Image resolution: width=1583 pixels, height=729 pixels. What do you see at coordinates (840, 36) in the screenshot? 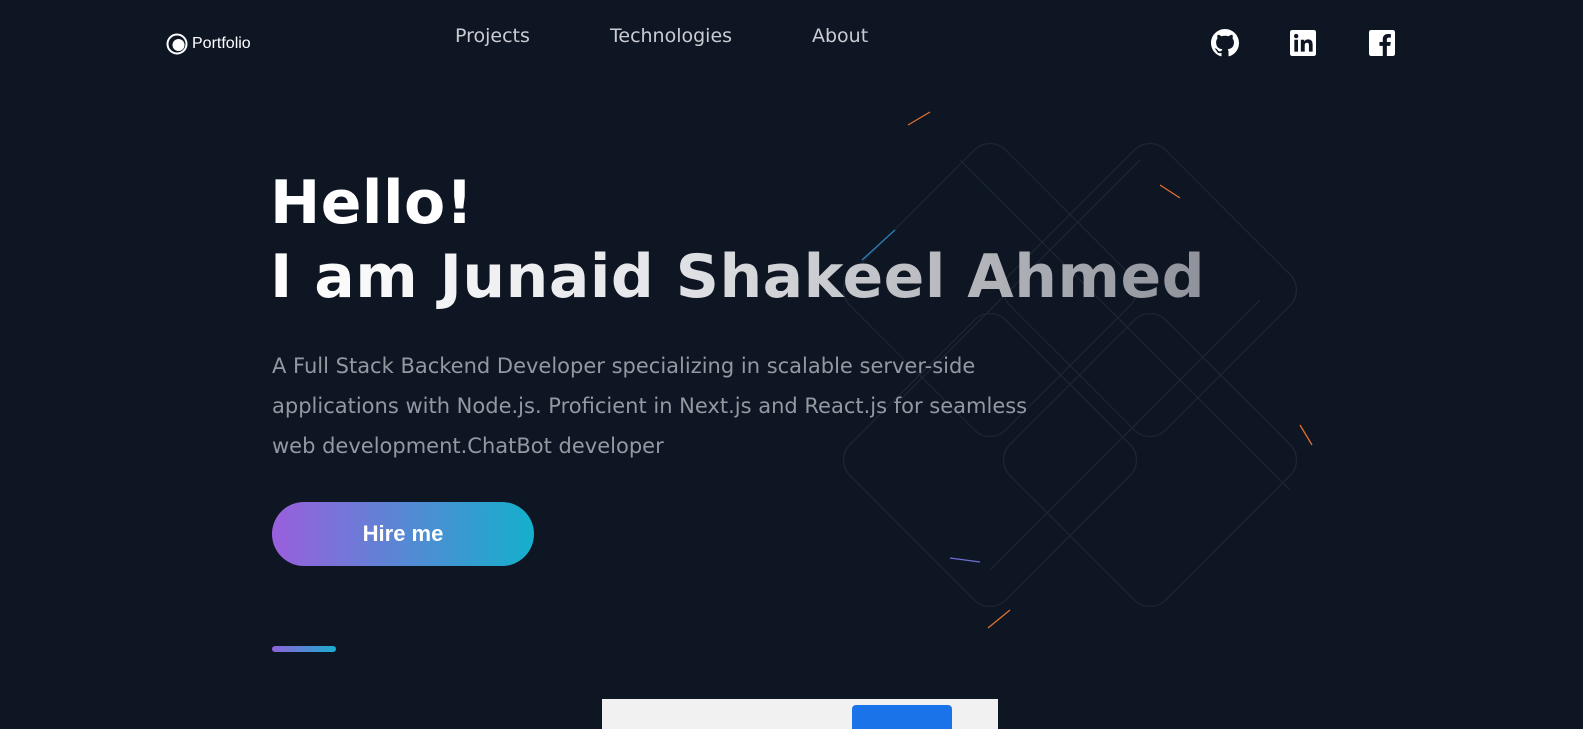
I see `nav-link-about: About` at bounding box center [840, 36].